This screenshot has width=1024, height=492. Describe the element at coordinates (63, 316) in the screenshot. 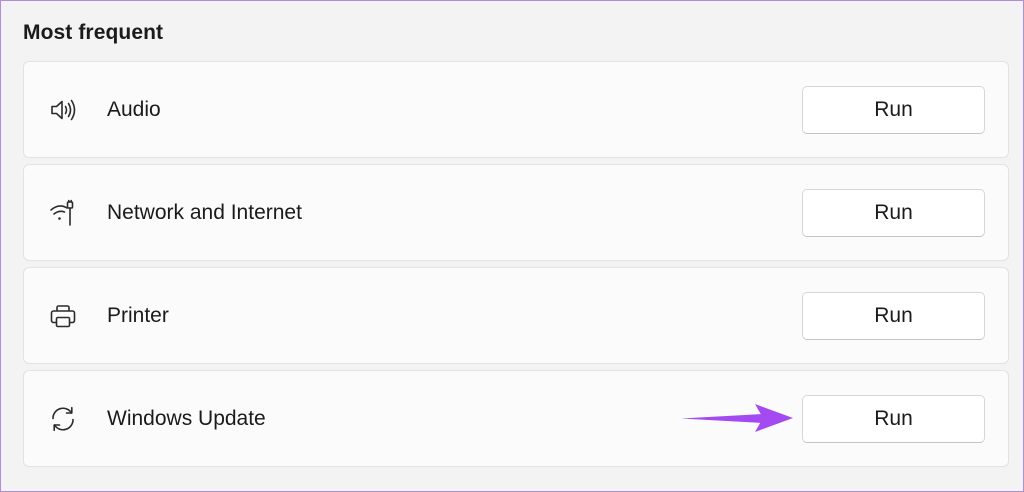

I see `printer-icon` at that location.